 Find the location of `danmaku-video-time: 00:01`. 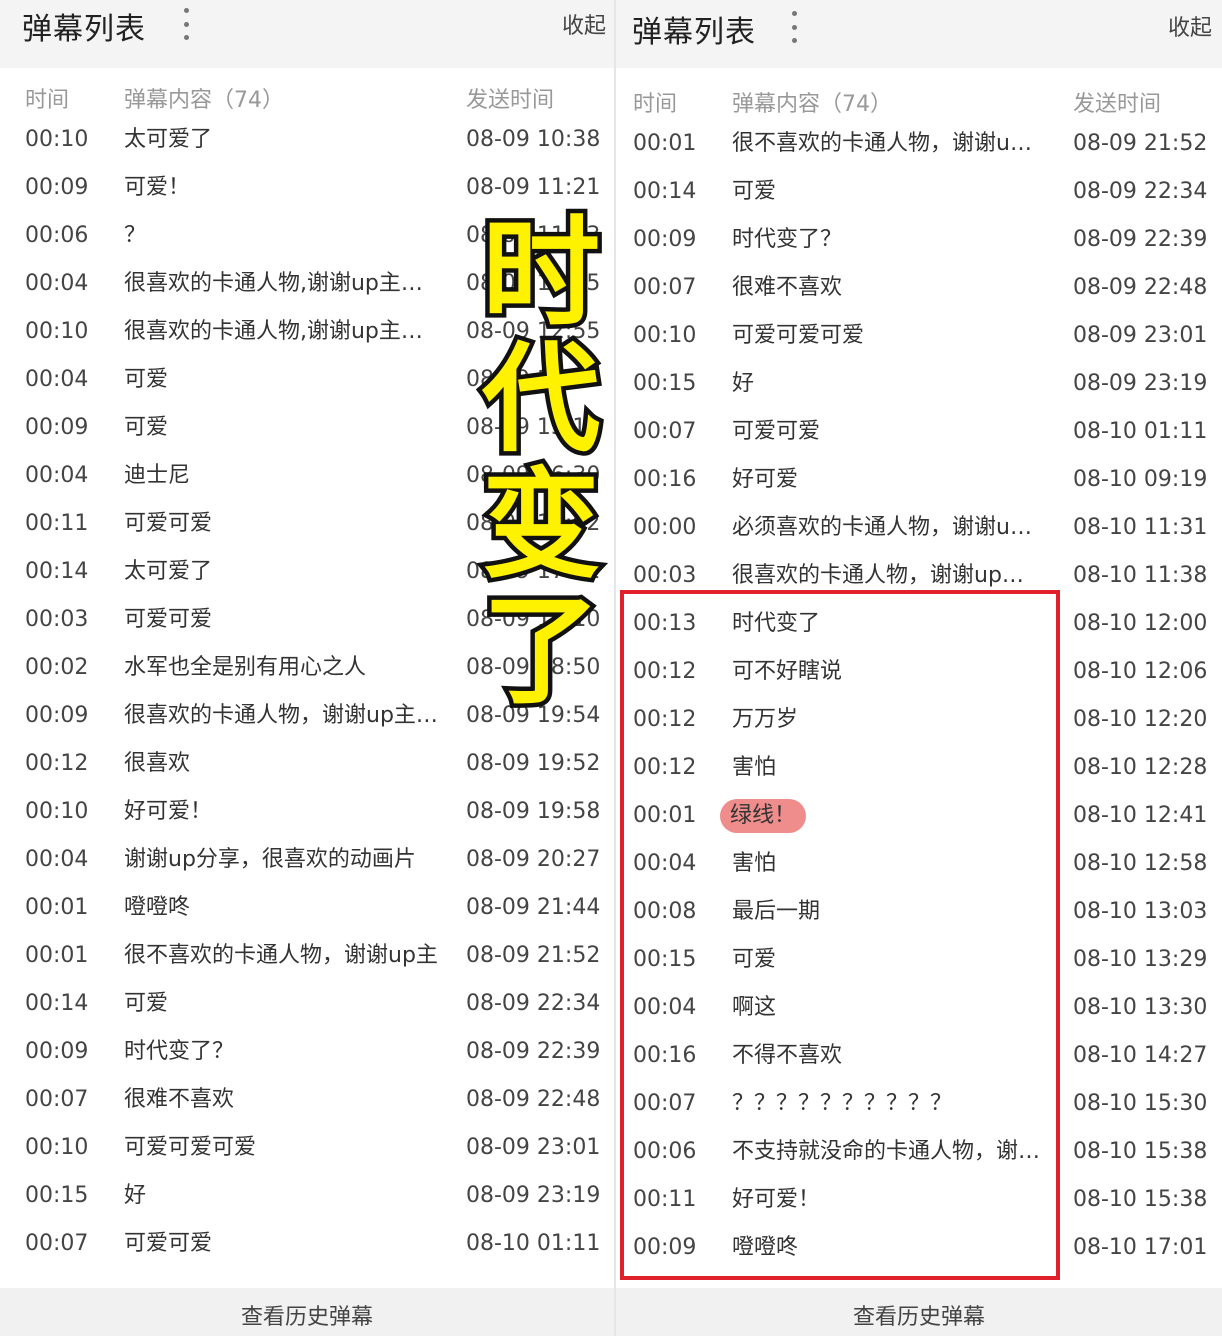

danmaku-video-time: 00:01 is located at coordinates (57, 907).